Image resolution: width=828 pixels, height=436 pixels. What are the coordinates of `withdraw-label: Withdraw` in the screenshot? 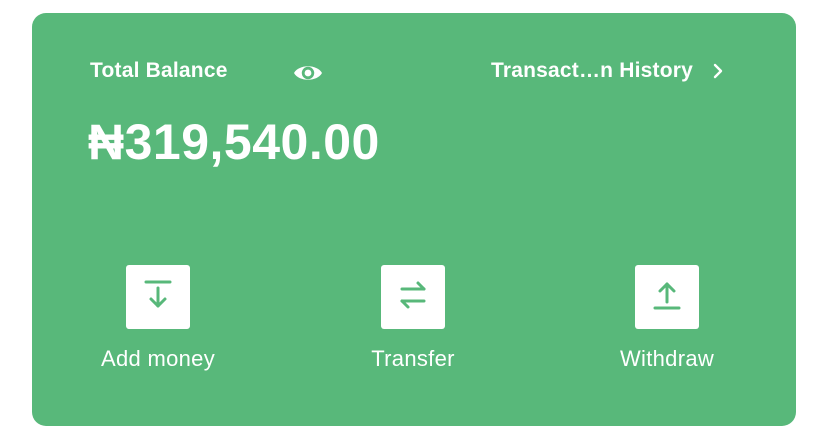 It's located at (667, 358).